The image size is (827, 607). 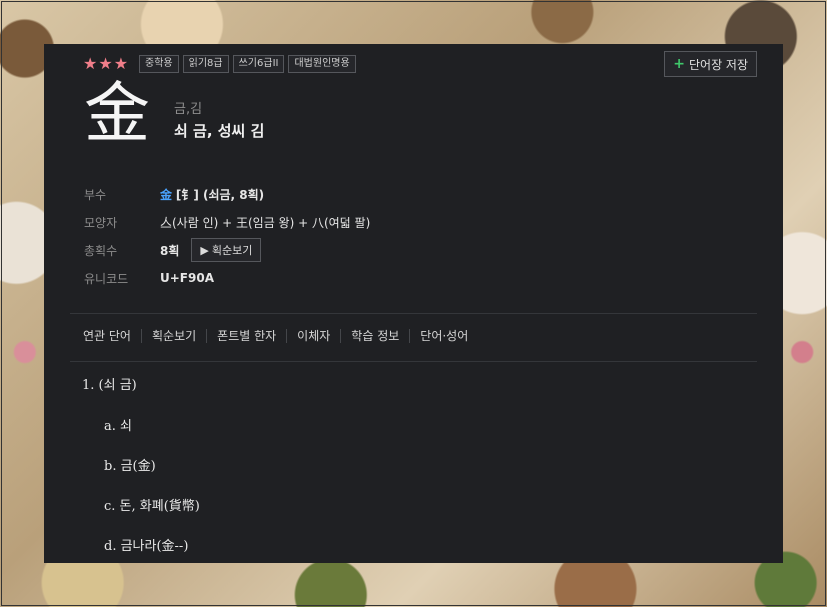 What do you see at coordinates (227, 278) in the screenshot?
I see `info-row-unicode: 유니코드 U+F90A` at bounding box center [227, 278].